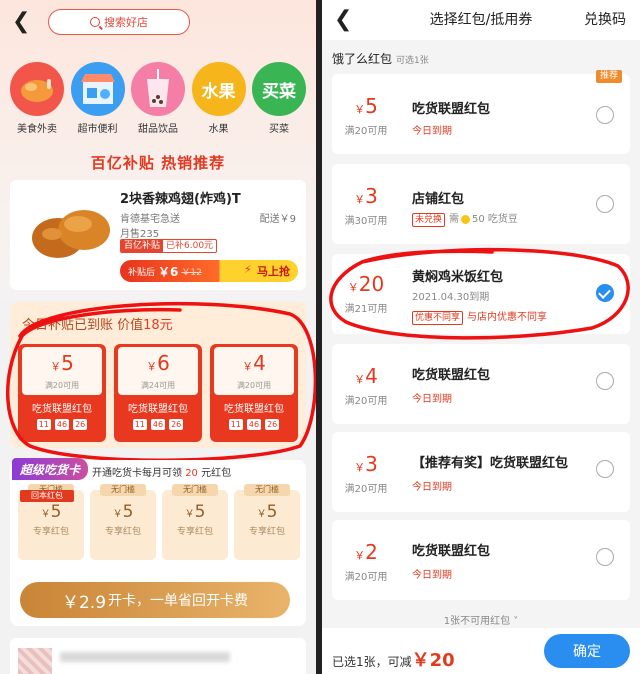 The height and width of the screenshot is (674, 640). I want to click on vegetable-icon: 买菜, so click(279, 89).